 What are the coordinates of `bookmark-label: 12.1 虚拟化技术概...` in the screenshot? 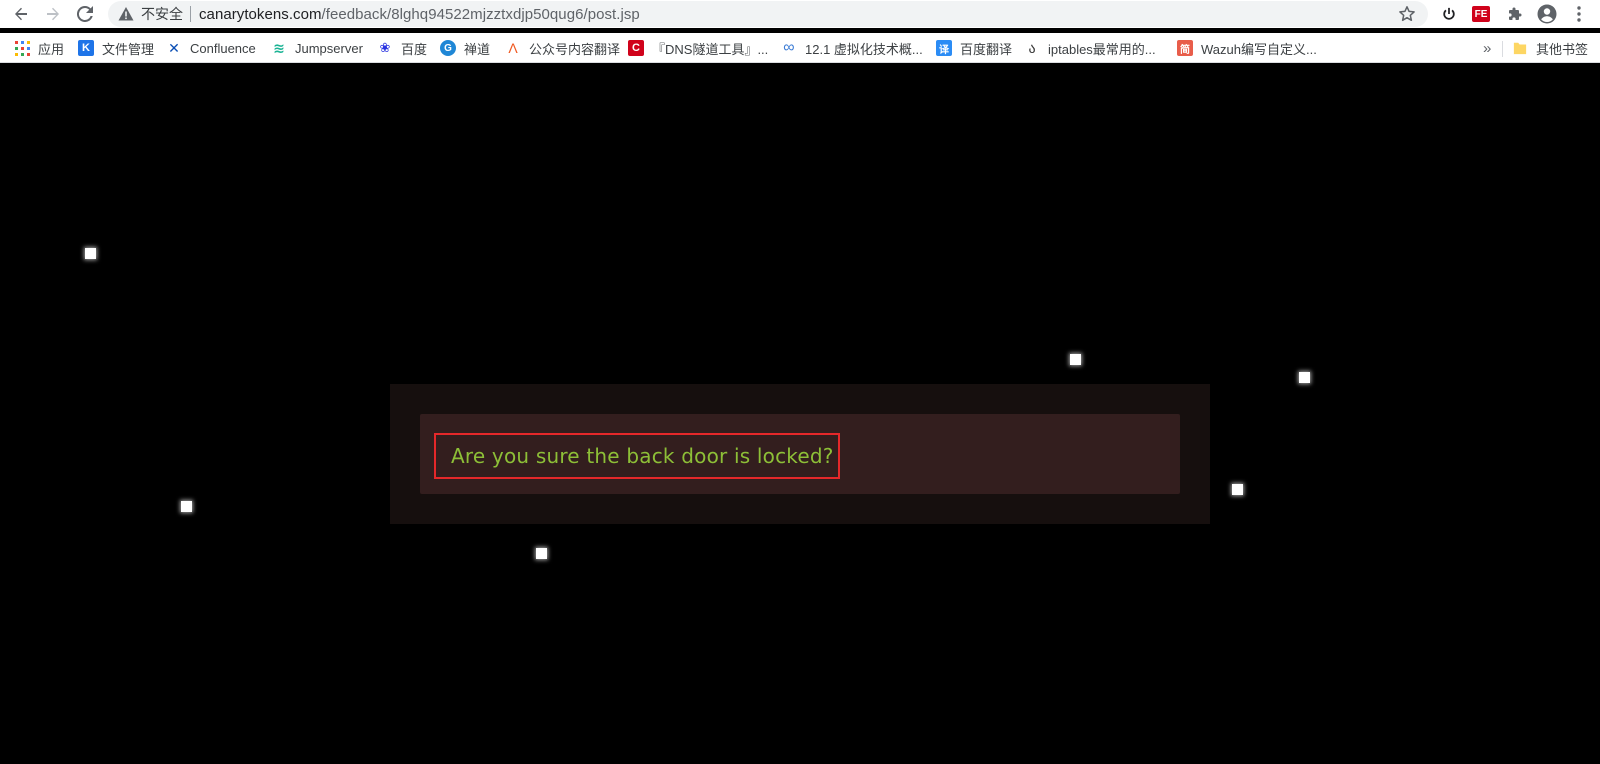 It's located at (864, 49).